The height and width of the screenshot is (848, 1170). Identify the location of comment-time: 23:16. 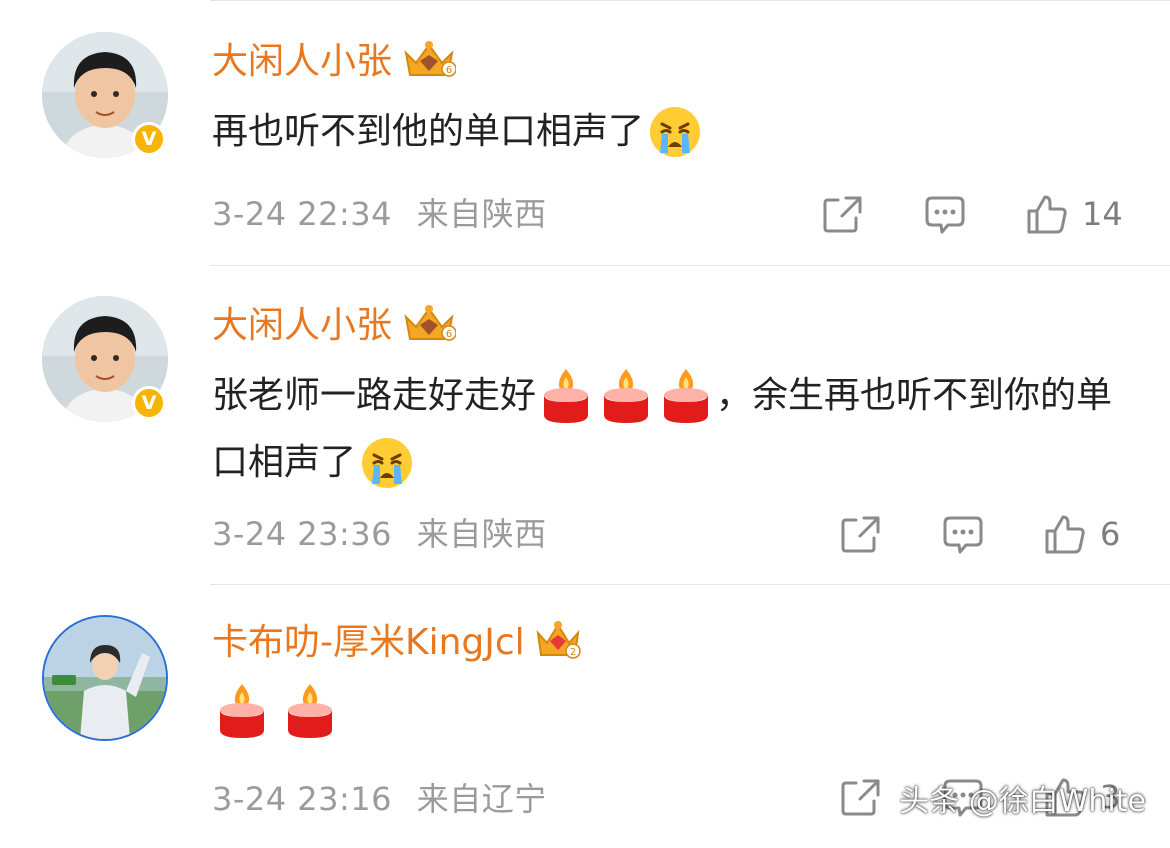
(345, 799).